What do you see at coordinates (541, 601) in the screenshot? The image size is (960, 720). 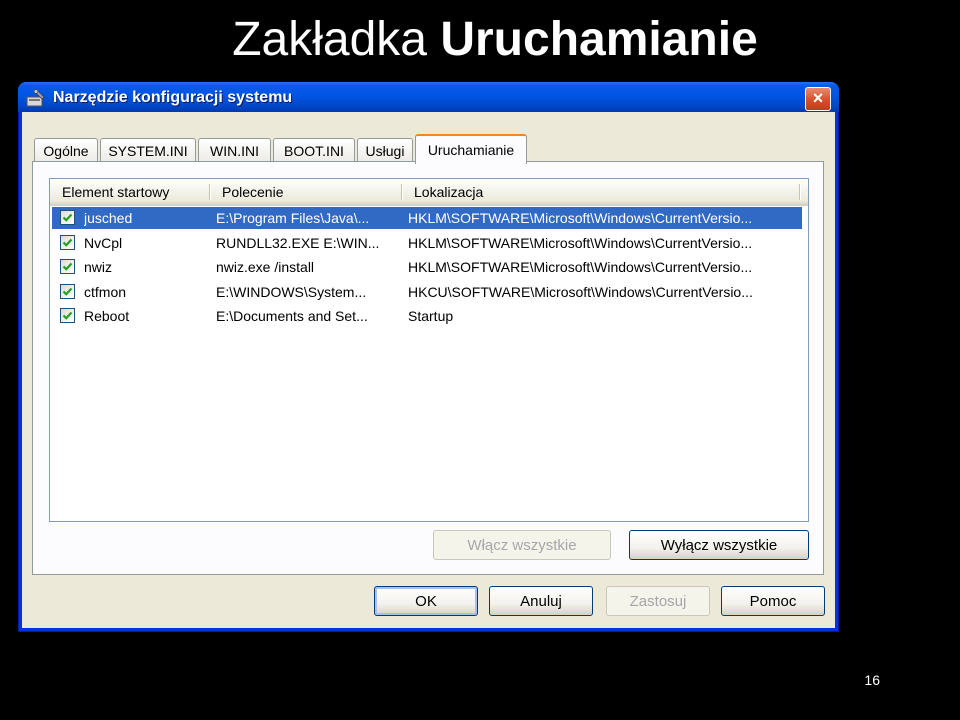 I see `cancel-button: Anuluj` at bounding box center [541, 601].